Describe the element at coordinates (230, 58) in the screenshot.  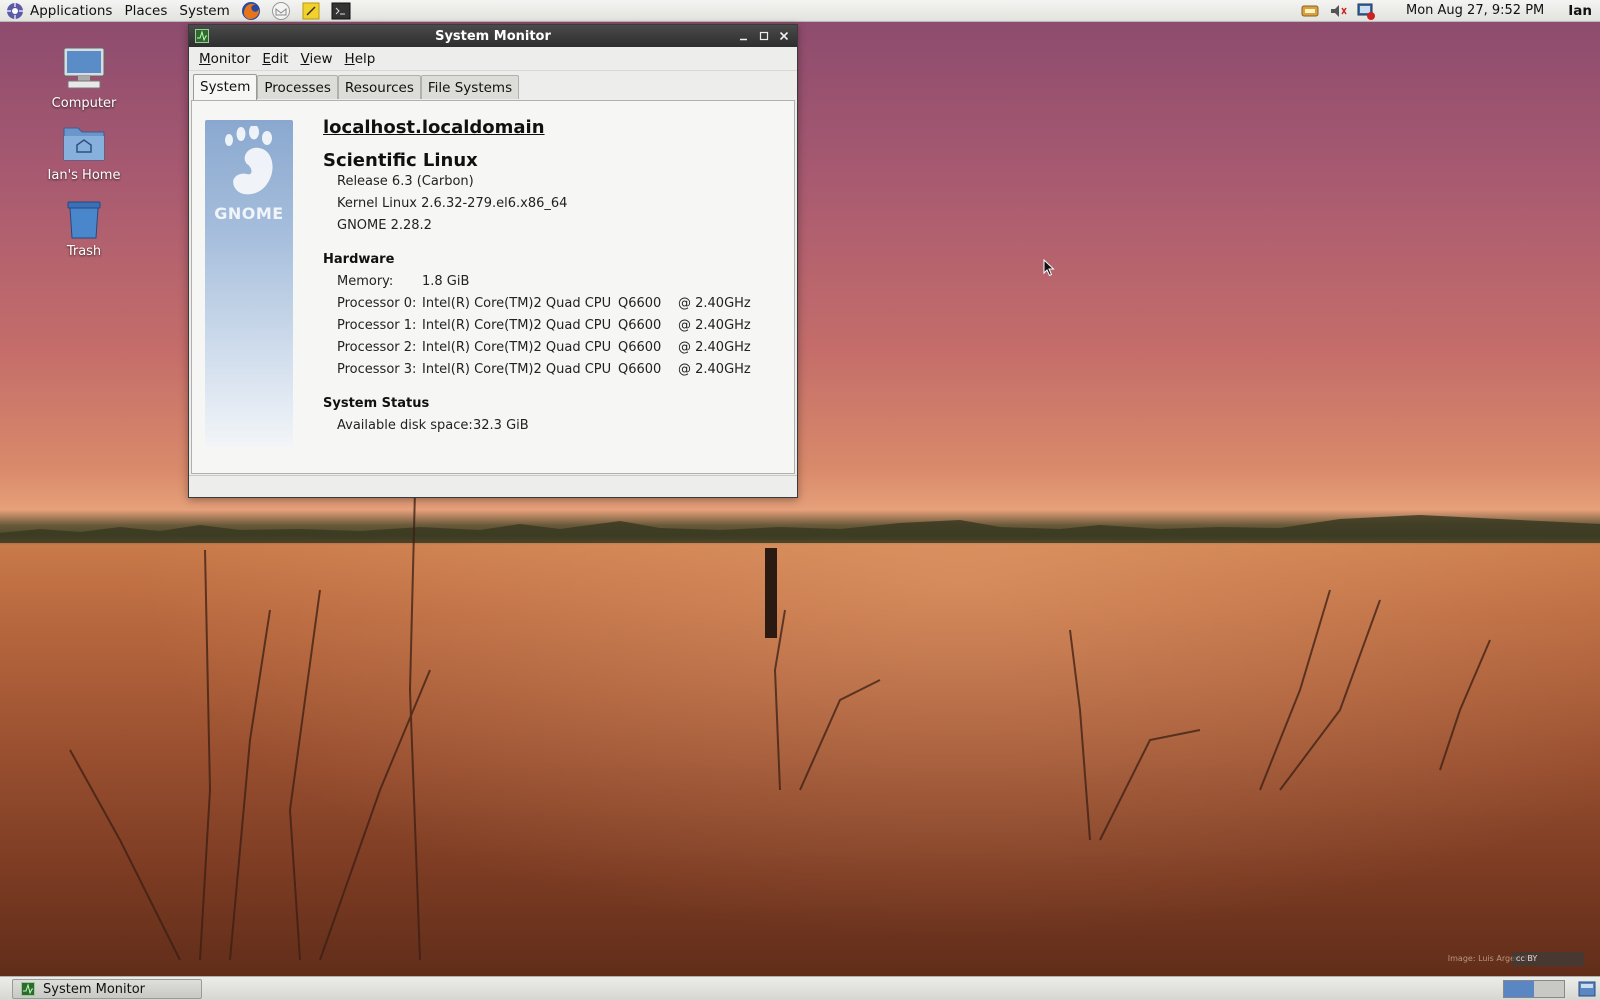
I see `menu-monitor-rest: onitor` at that location.